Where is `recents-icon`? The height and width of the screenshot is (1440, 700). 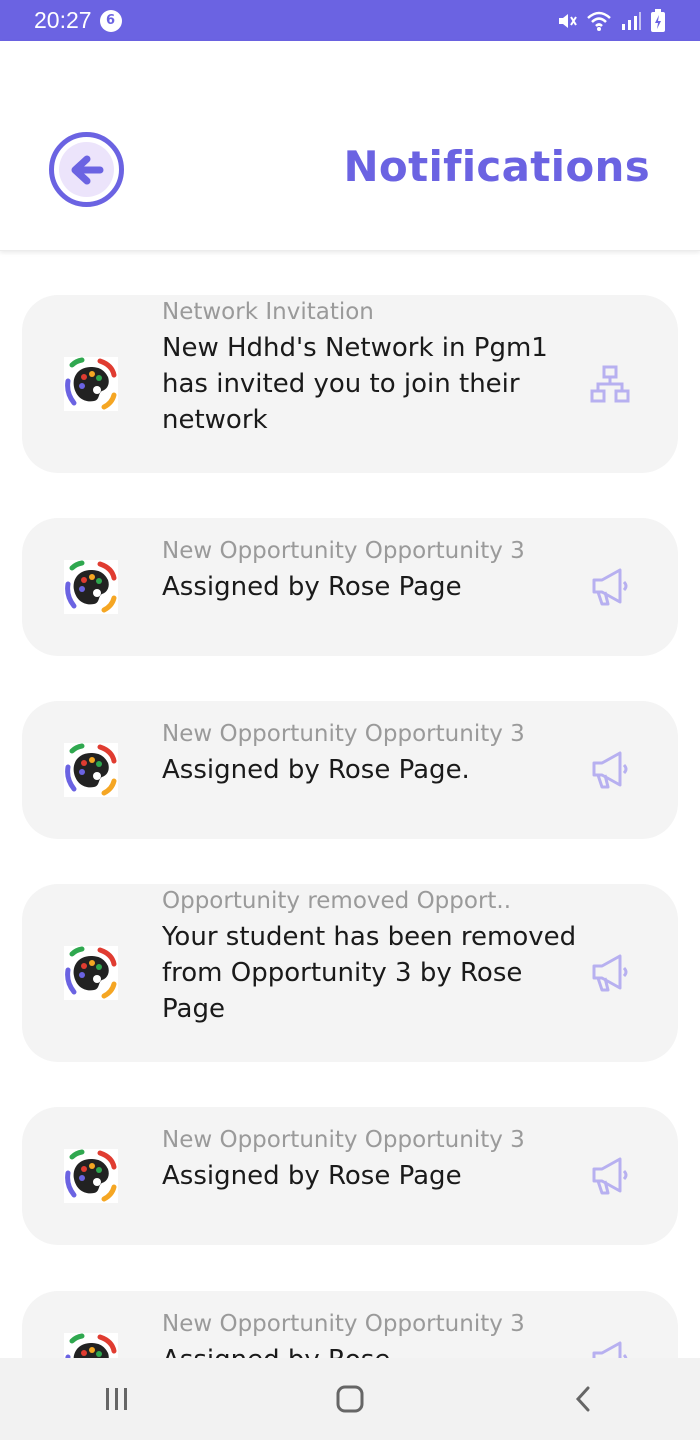
recents-icon is located at coordinates (116, 1399).